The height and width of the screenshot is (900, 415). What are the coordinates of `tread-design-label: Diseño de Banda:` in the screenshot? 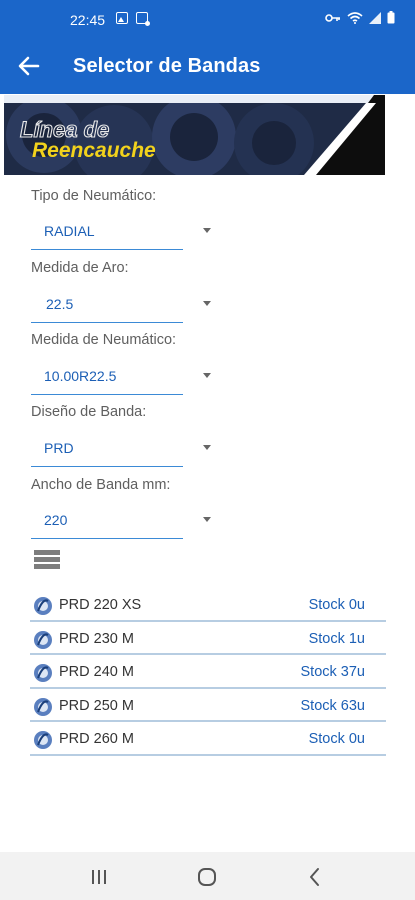 It's located at (89, 412).